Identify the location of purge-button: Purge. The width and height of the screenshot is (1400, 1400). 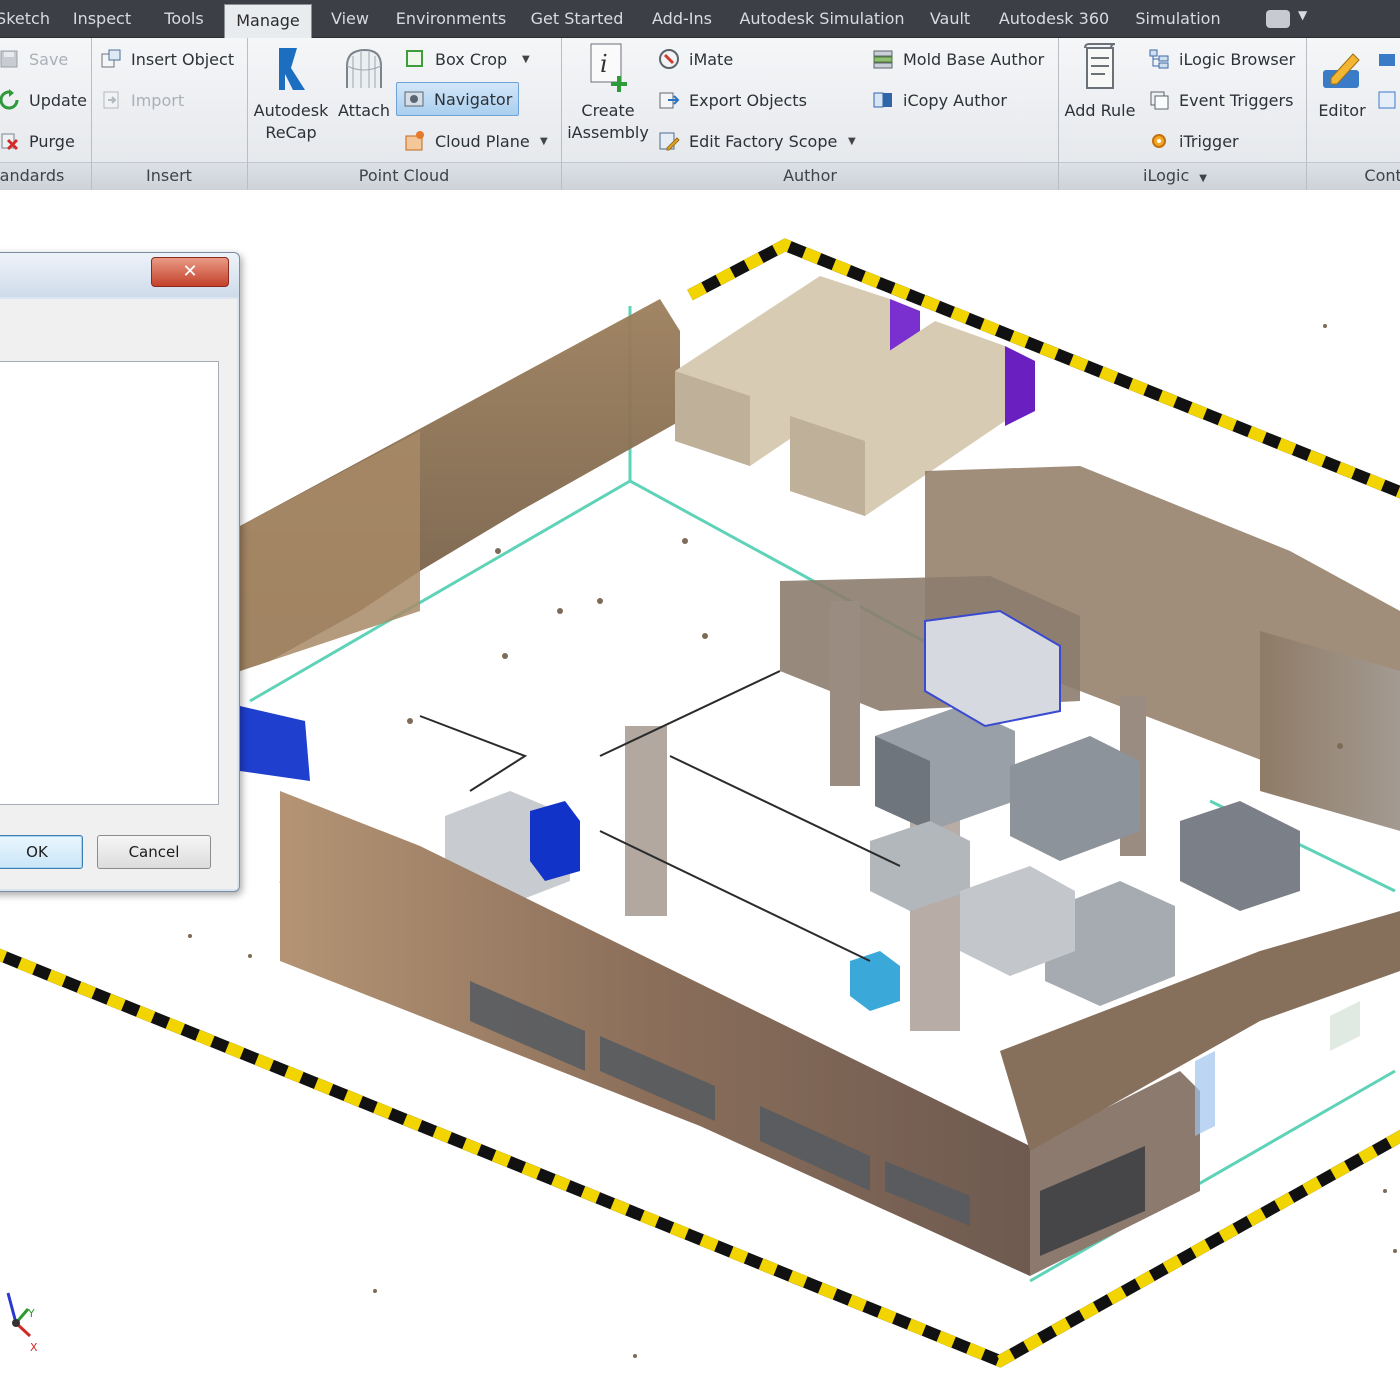
(37, 141).